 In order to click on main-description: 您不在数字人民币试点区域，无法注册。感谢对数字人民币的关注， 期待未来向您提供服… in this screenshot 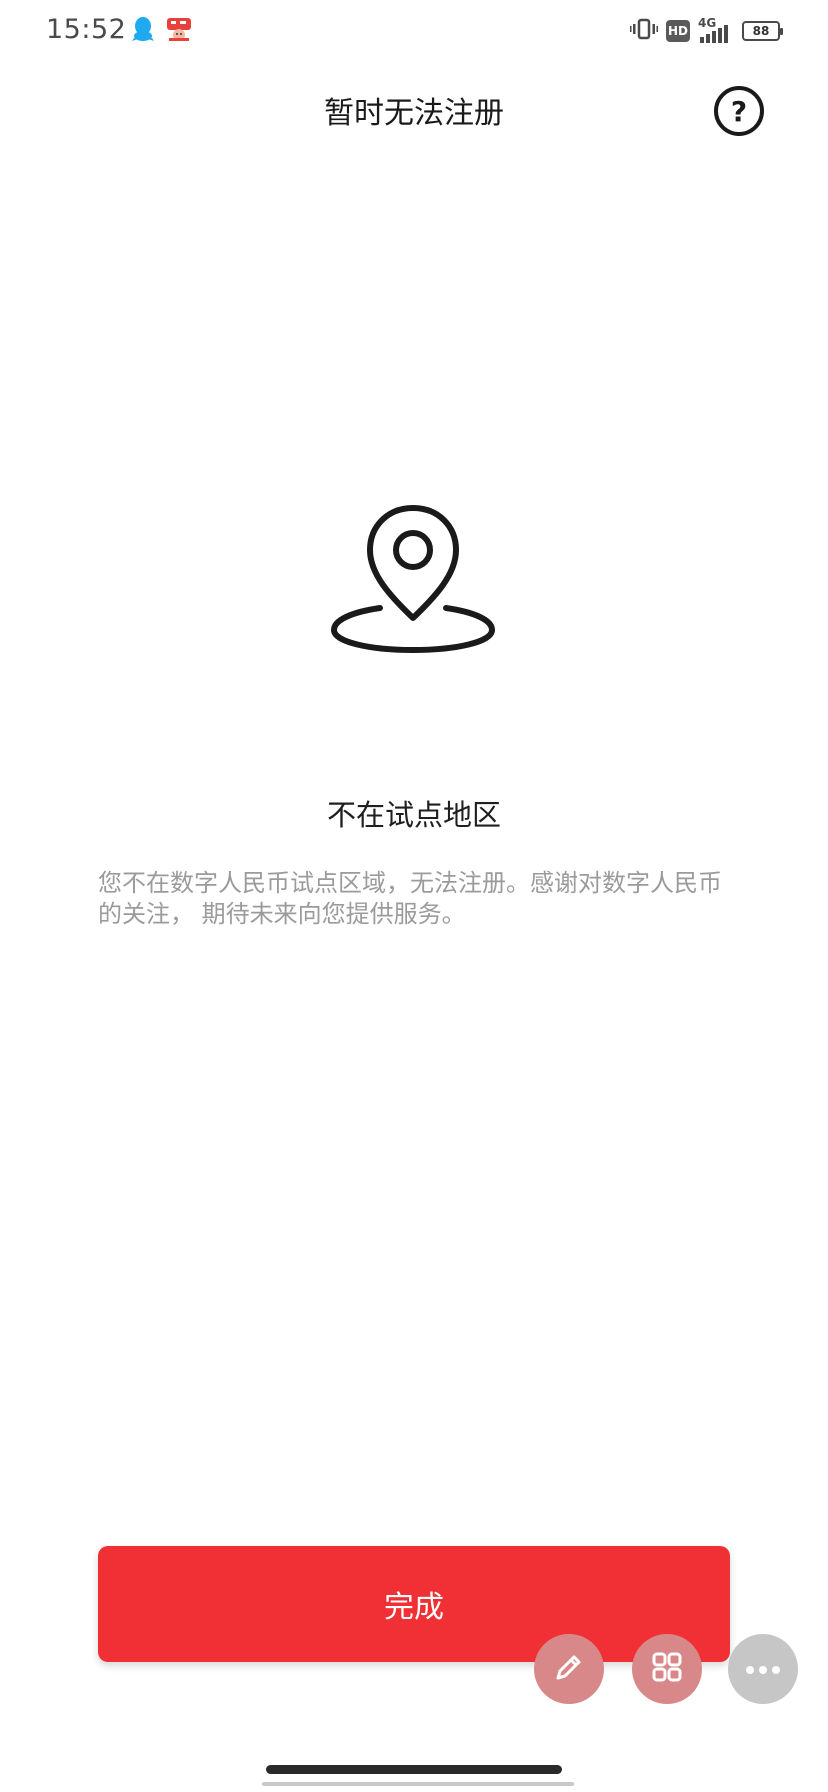, I will do `click(410, 898)`.